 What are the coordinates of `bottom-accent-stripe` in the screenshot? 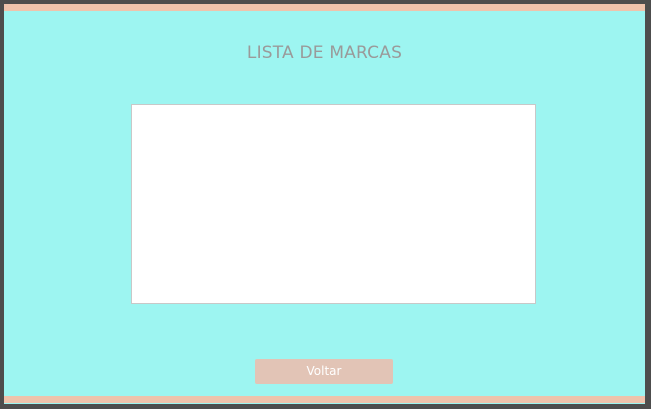 It's located at (324, 399).